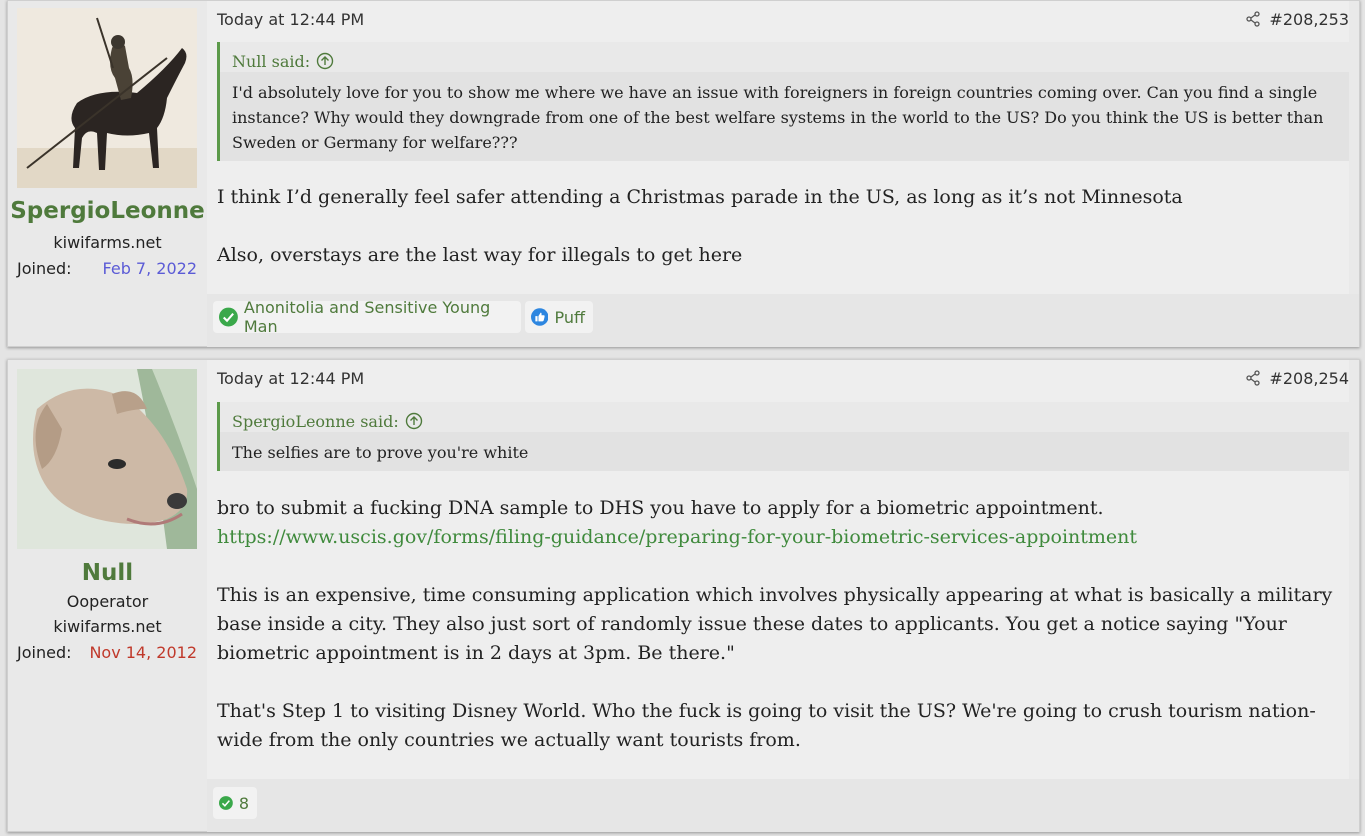 The height and width of the screenshot is (836, 1365). I want to click on post-number: #208,254, so click(1309, 378).